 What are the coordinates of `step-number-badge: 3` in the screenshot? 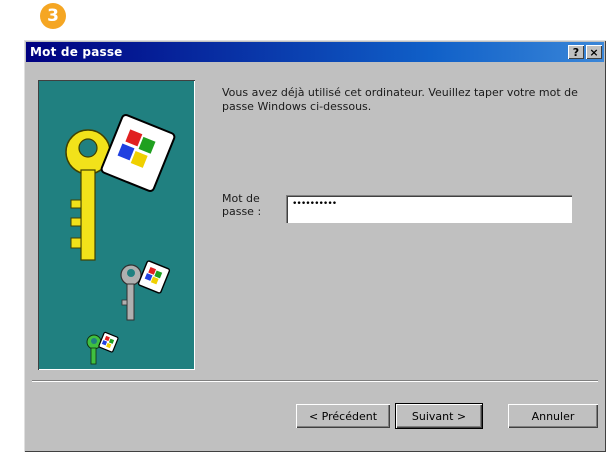 It's located at (53, 16).